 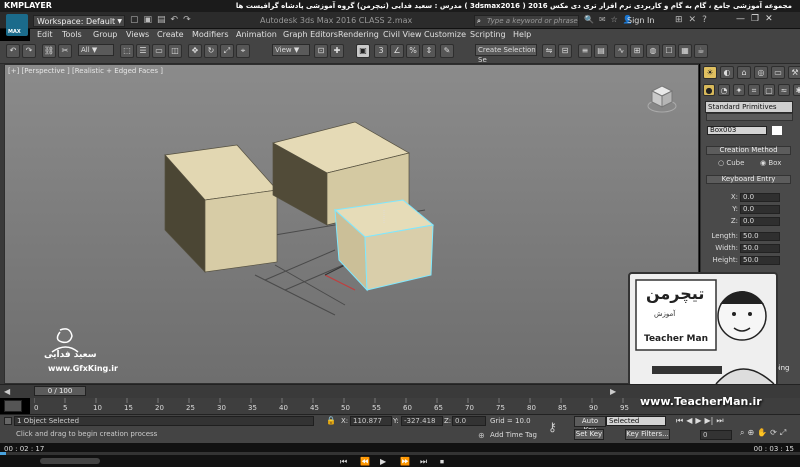 I want to click on category-dropdown: Standard Primitives, so click(x=749, y=107).